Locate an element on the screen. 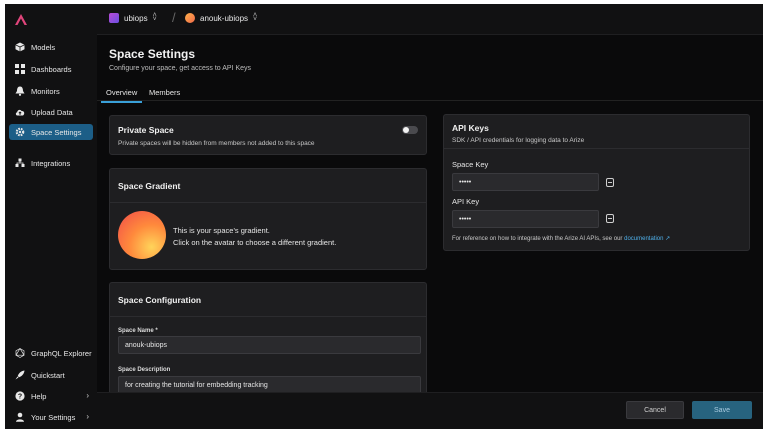 This screenshot has height=433, width=768. sidebar-item-space-settings: Space Settings is located at coordinates (51, 132).